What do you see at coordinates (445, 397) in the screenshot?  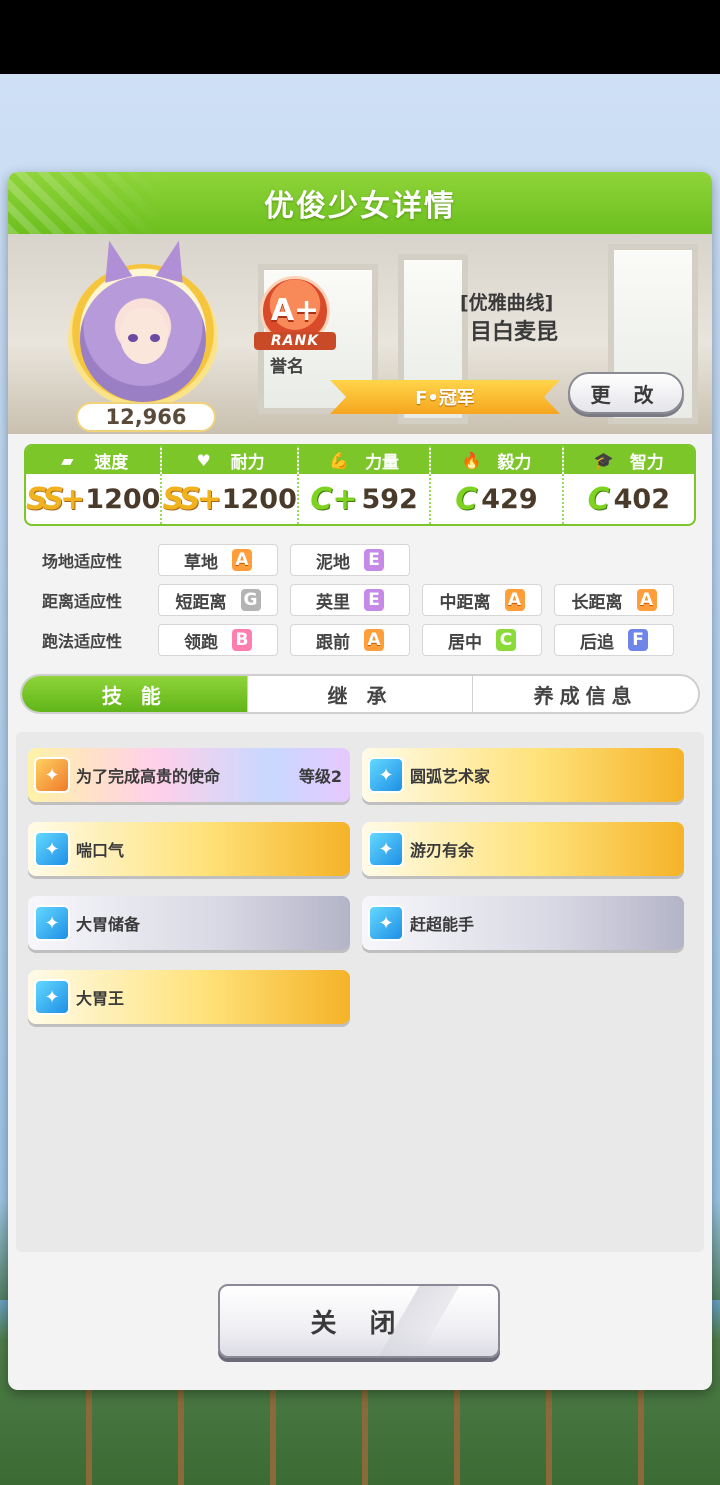 I see `title-ribbon: F•冠军` at bounding box center [445, 397].